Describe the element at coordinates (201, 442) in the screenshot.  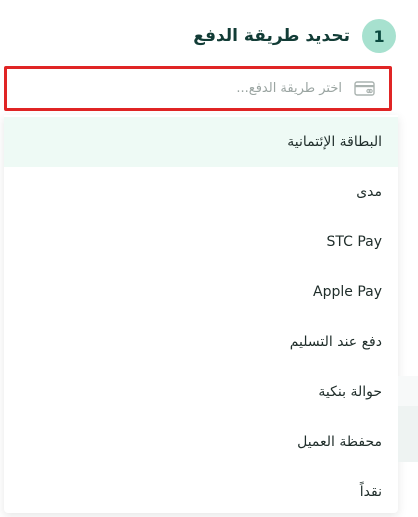
I see `option-customer-wallet: محفظة العميل` at that location.